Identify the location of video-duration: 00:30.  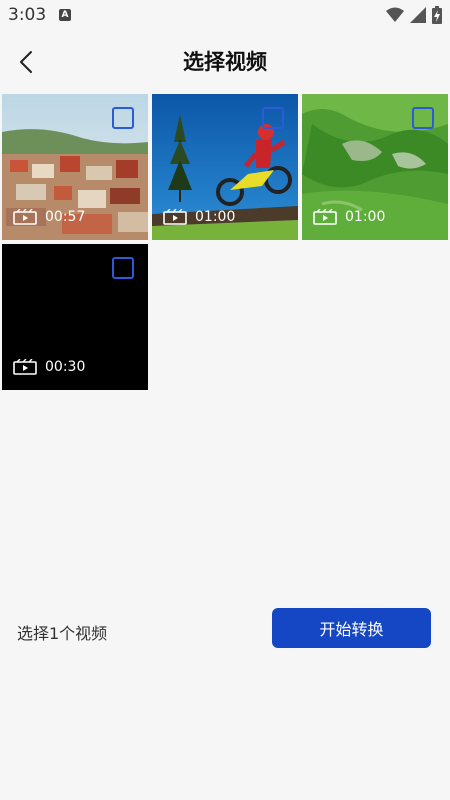
(65, 367).